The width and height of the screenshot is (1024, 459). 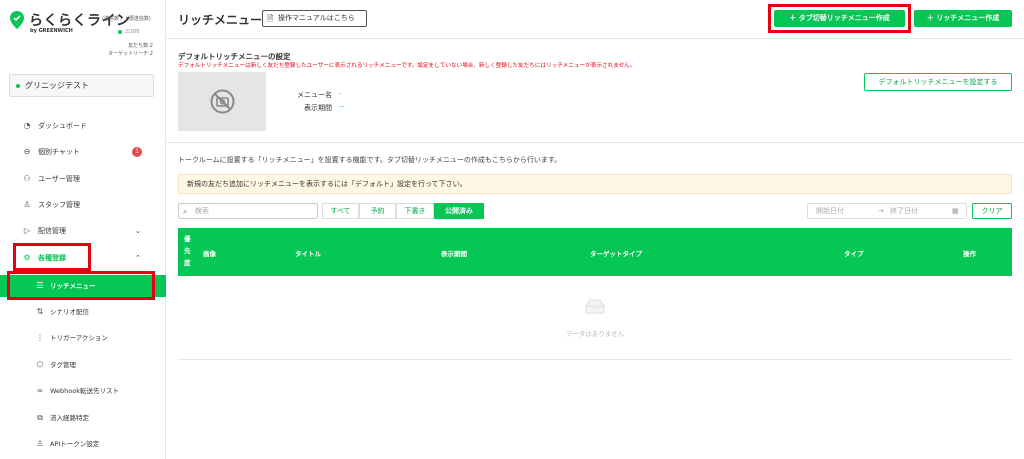 What do you see at coordinates (992, 211) in the screenshot?
I see `clear-button: クリア` at bounding box center [992, 211].